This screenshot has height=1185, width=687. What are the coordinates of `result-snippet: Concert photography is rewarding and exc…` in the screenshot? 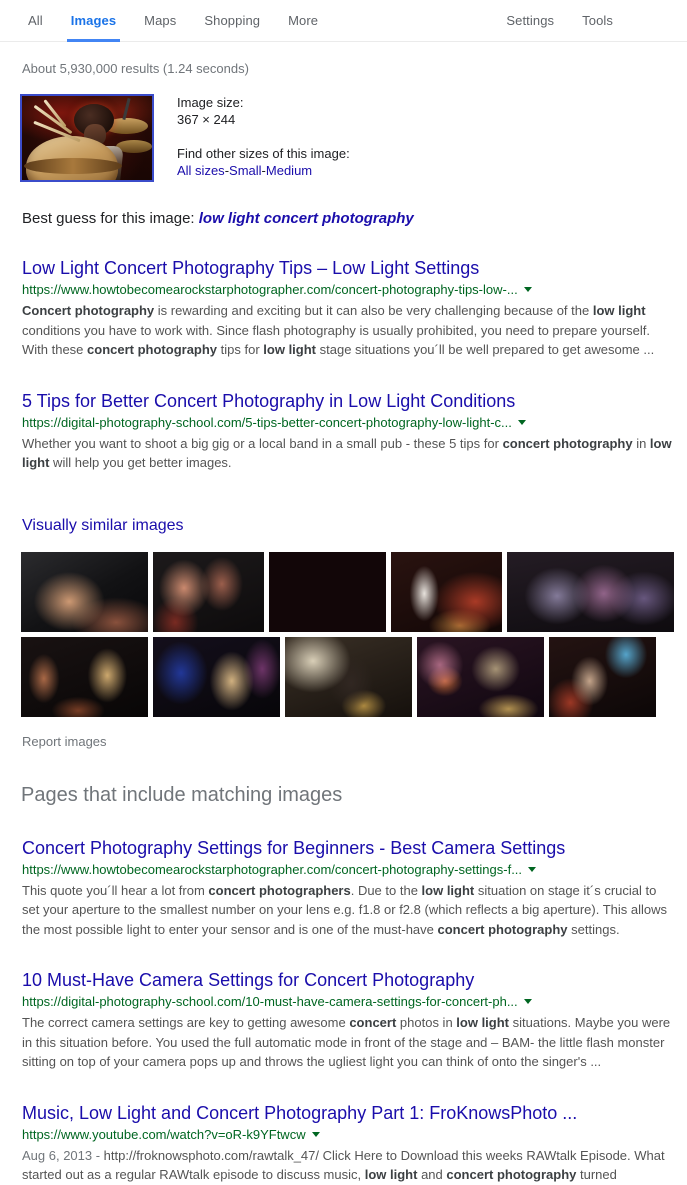 It's located at (338, 330).